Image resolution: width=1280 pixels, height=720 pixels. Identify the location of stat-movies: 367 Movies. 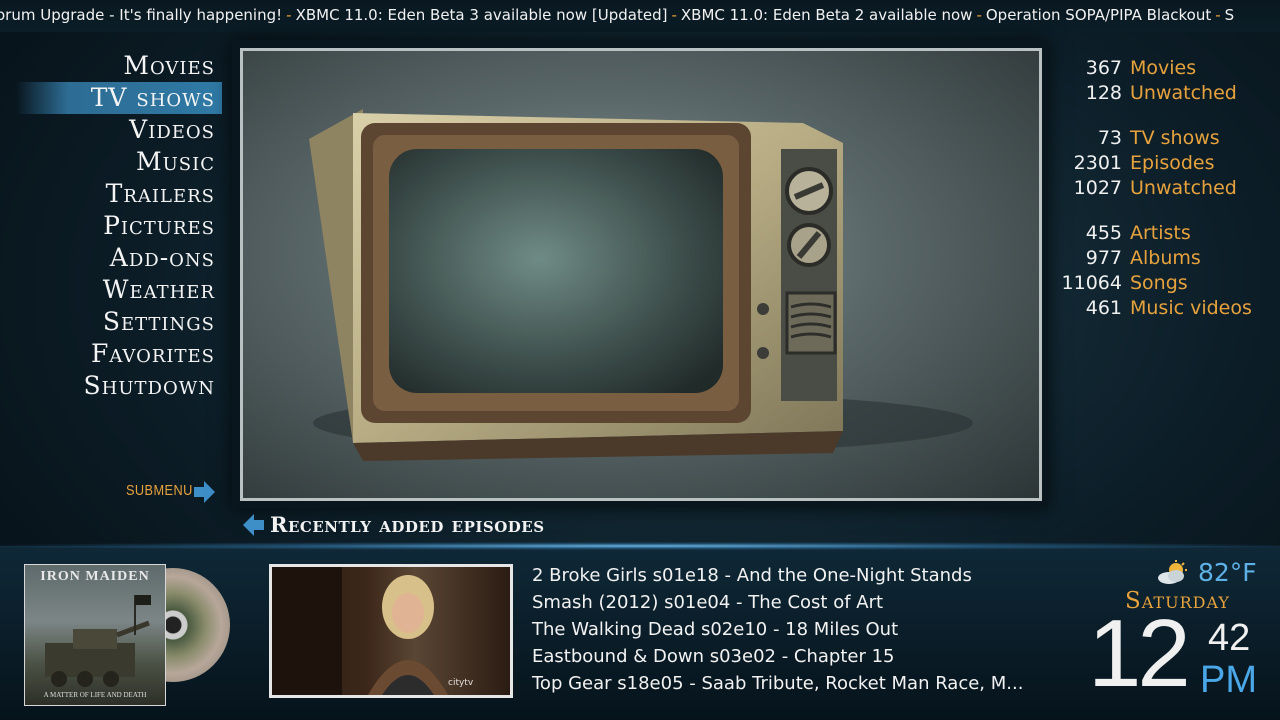
(1165, 68).